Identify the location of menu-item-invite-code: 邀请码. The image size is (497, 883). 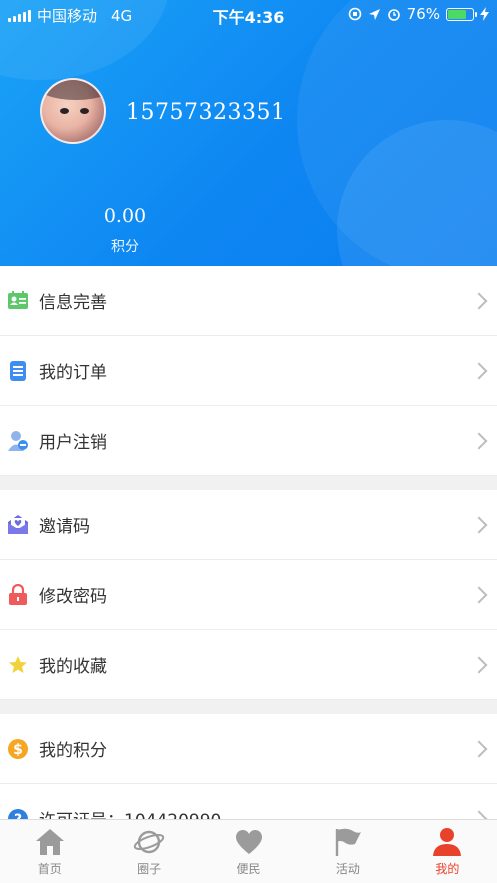
(248, 525).